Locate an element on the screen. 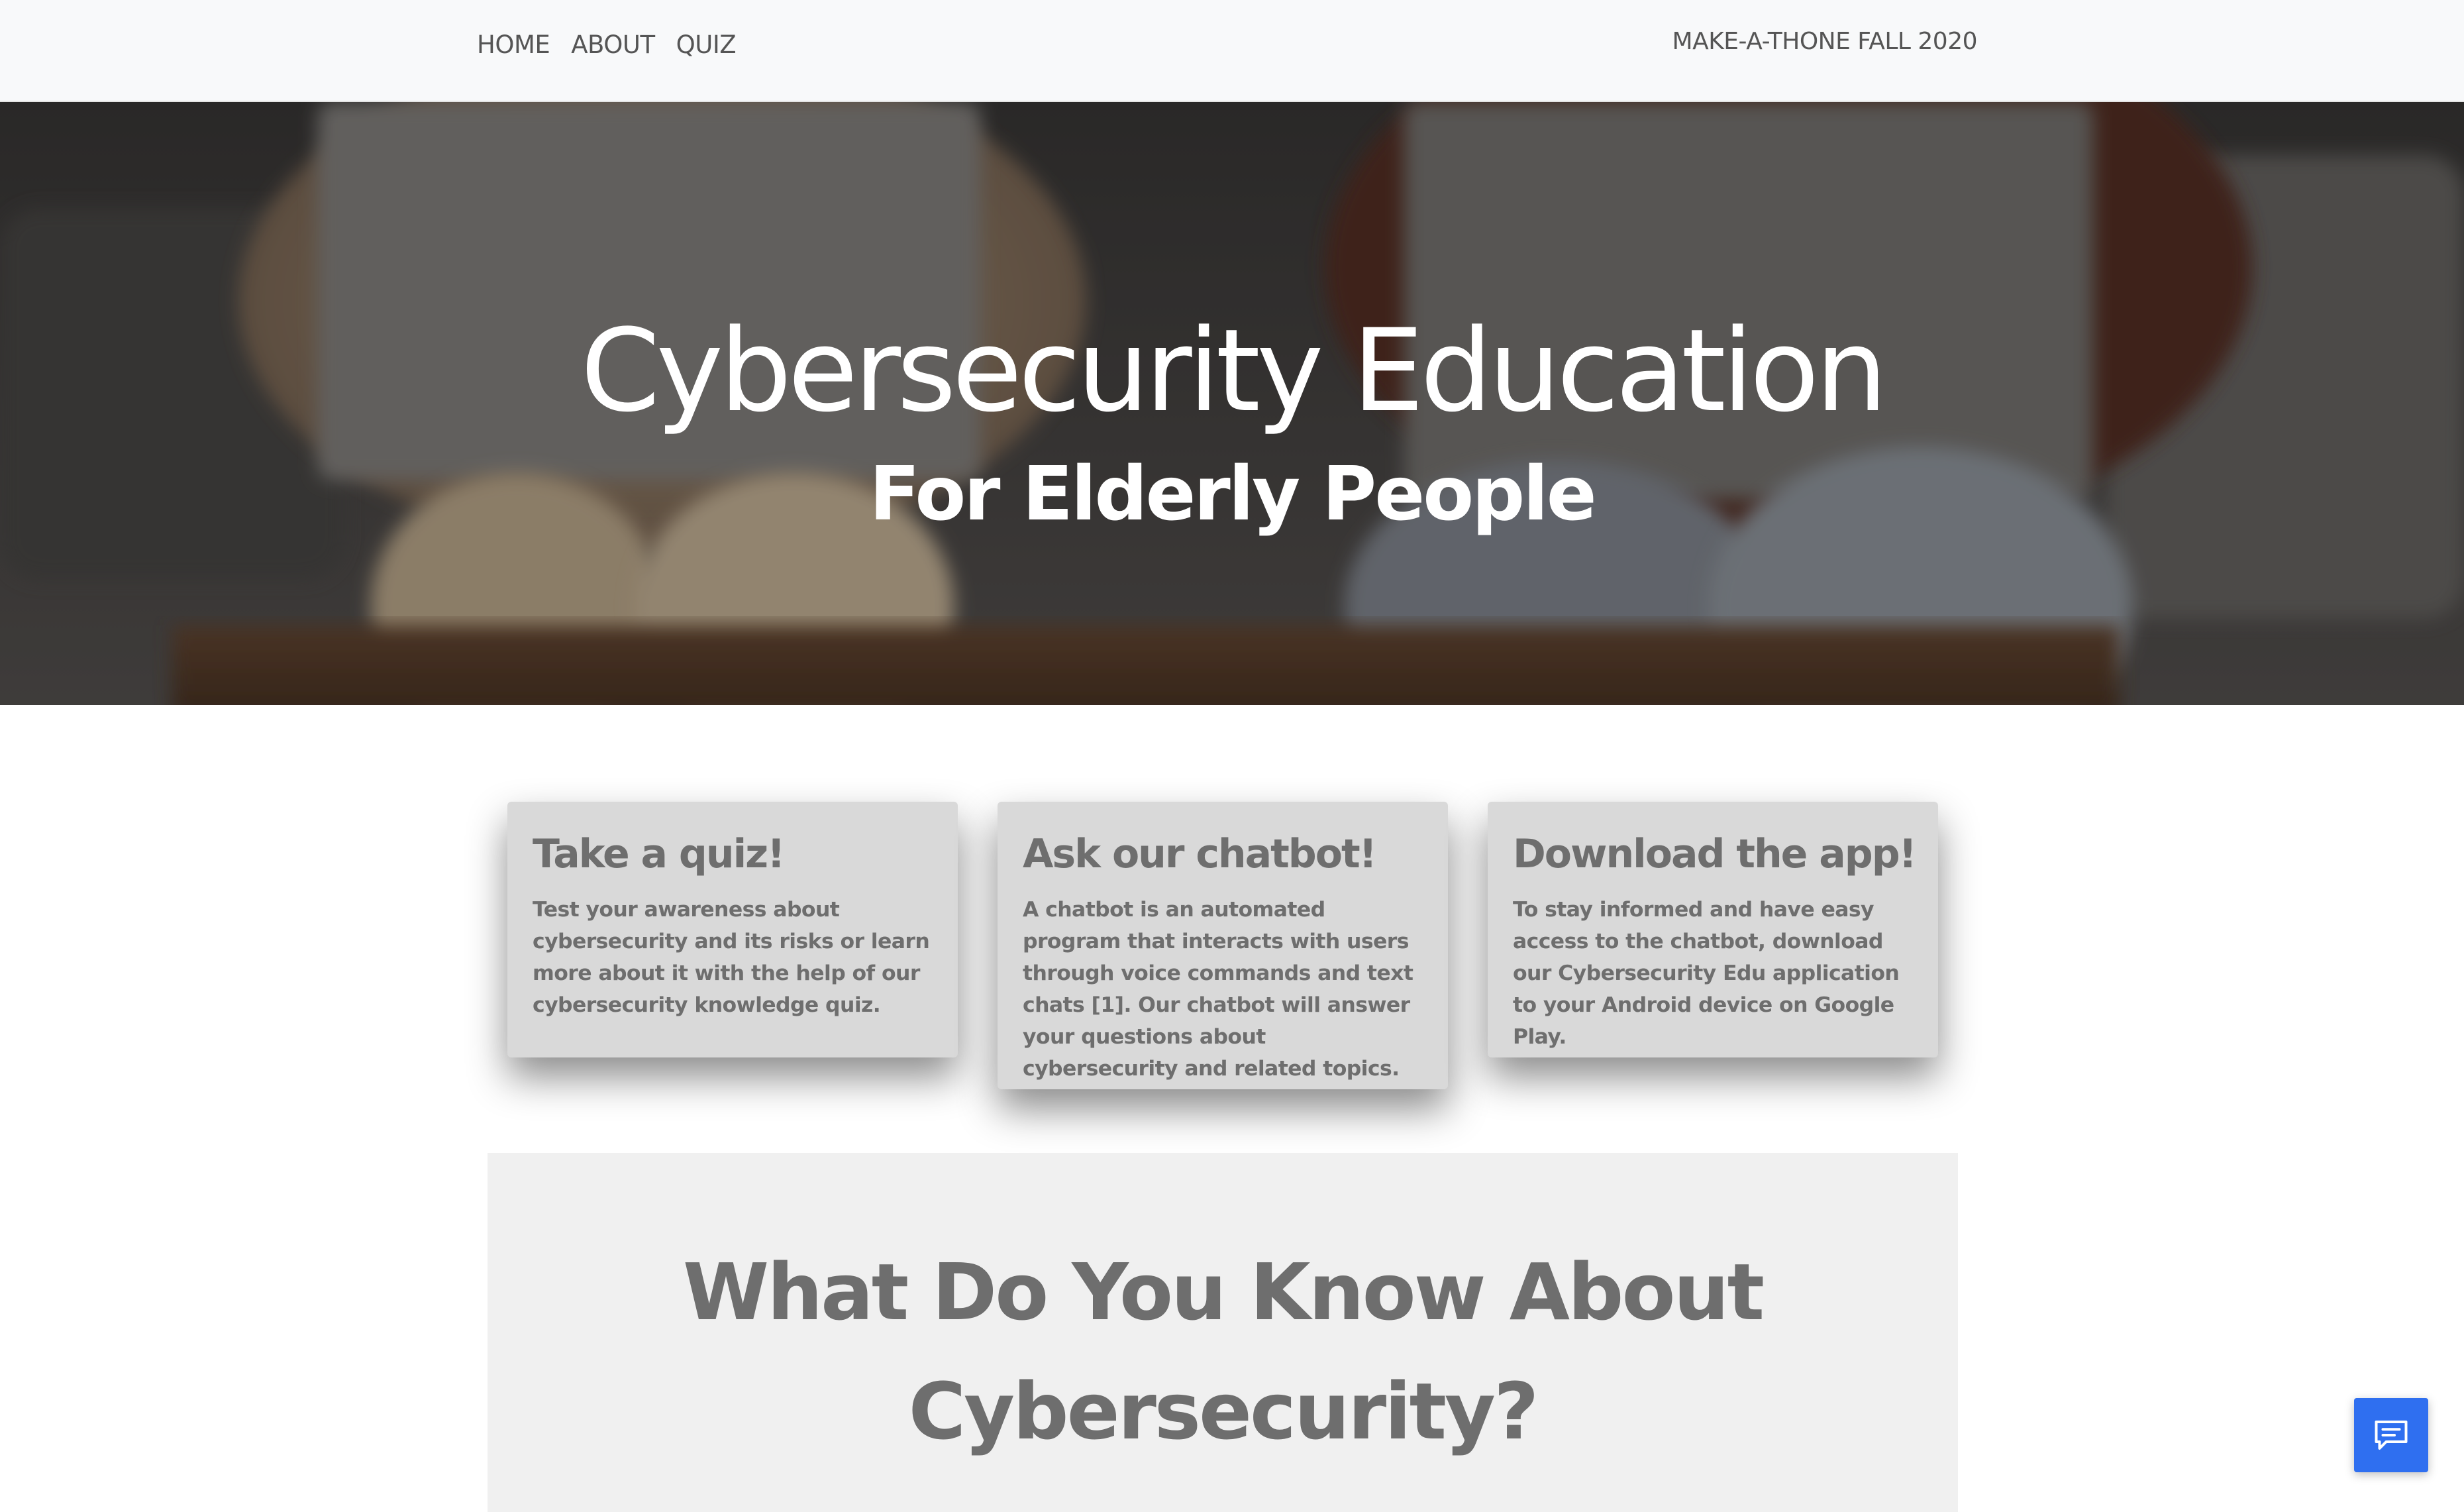 The width and height of the screenshot is (2464, 1512). top-navbar: HOME ABOUT QUIZ MAKE-A-THONE FALL 2020 is located at coordinates (1232, 51).